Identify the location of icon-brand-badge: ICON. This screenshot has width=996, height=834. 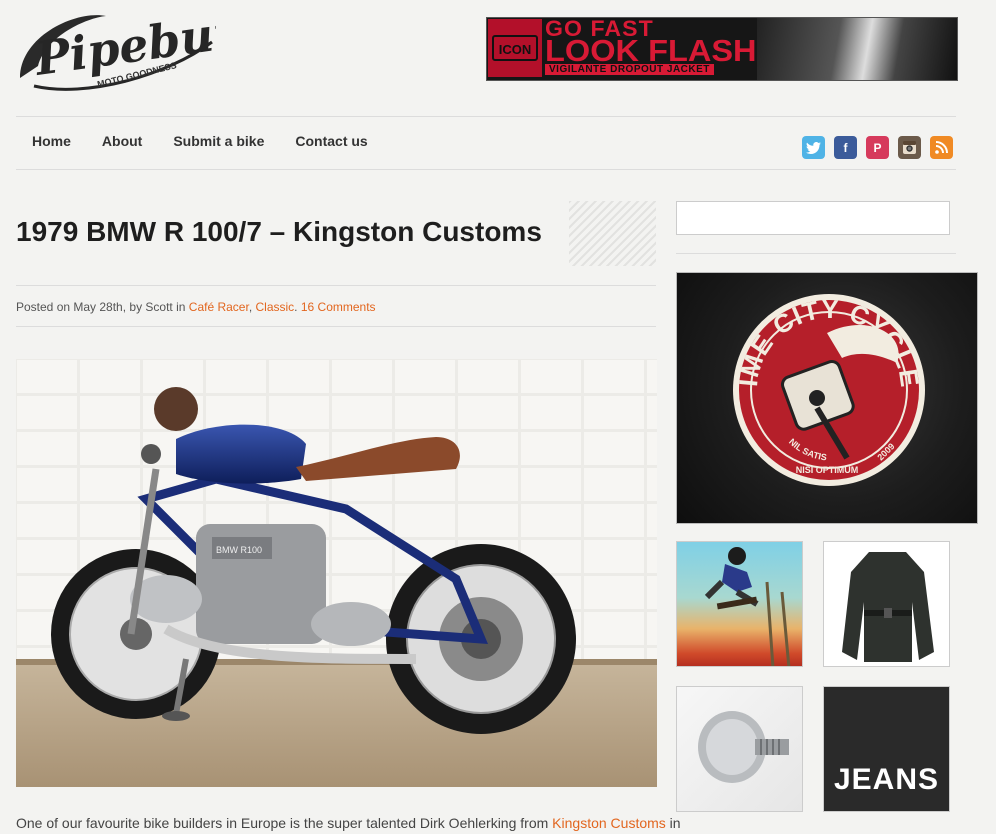
(515, 48).